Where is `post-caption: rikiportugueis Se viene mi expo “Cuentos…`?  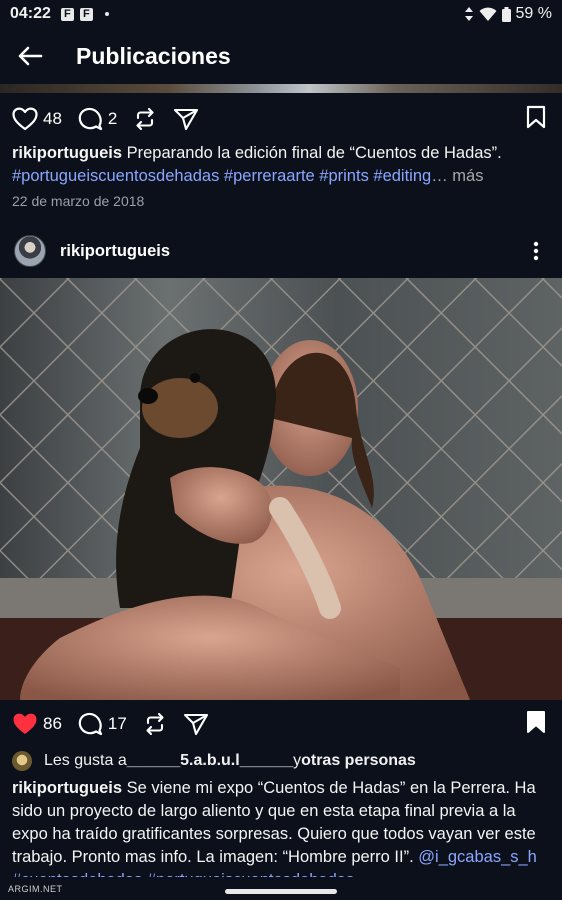
post-caption: rikiportugueis Se viene mi expo “Cuentos… is located at coordinates (282, 827).